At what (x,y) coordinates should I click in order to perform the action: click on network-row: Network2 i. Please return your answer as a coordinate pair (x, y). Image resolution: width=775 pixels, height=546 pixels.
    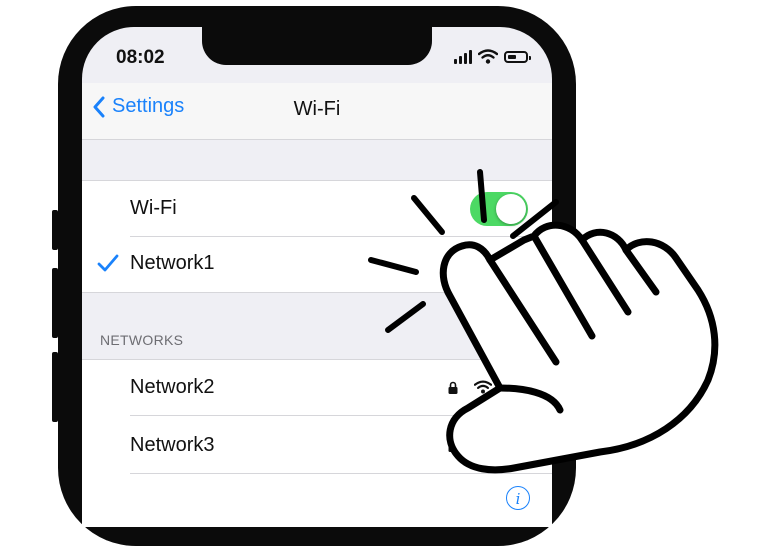
    Looking at the image, I should click on (317, 388).